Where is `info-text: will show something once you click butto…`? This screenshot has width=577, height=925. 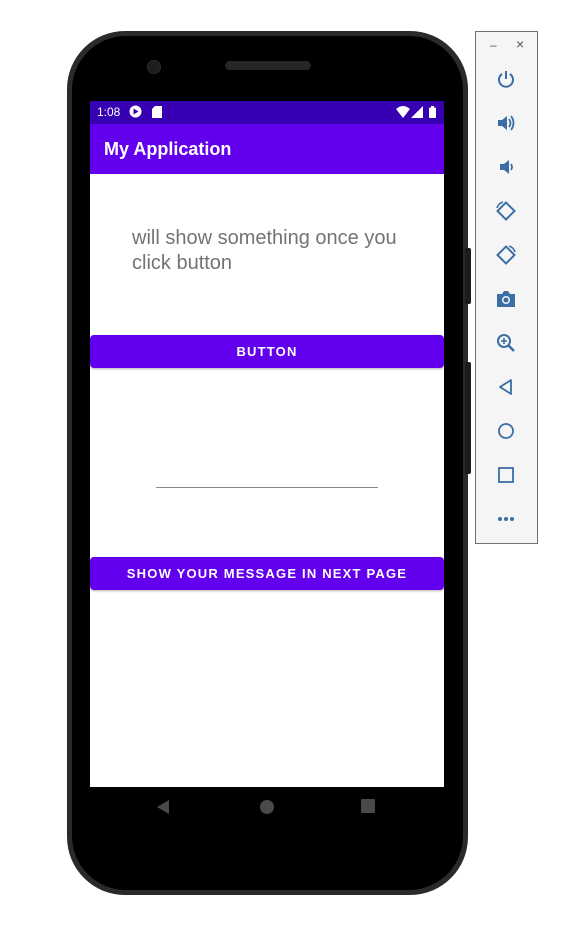
info-text: will show something once you click butto… is located at coordinates (264, 250).